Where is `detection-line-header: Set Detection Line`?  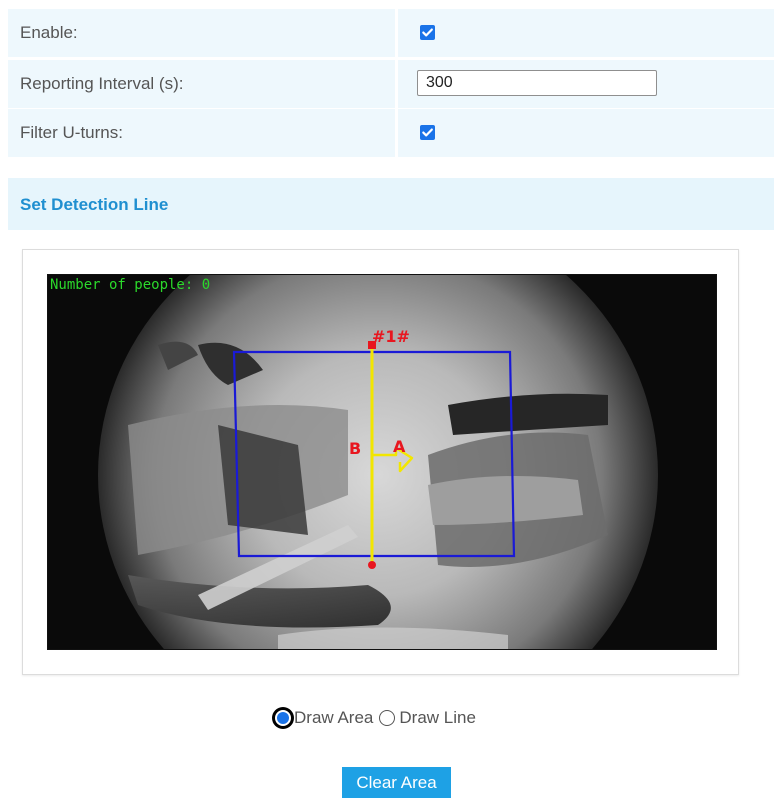 detection-line-header: Set Detection Line is located at coordinates (391, 204).